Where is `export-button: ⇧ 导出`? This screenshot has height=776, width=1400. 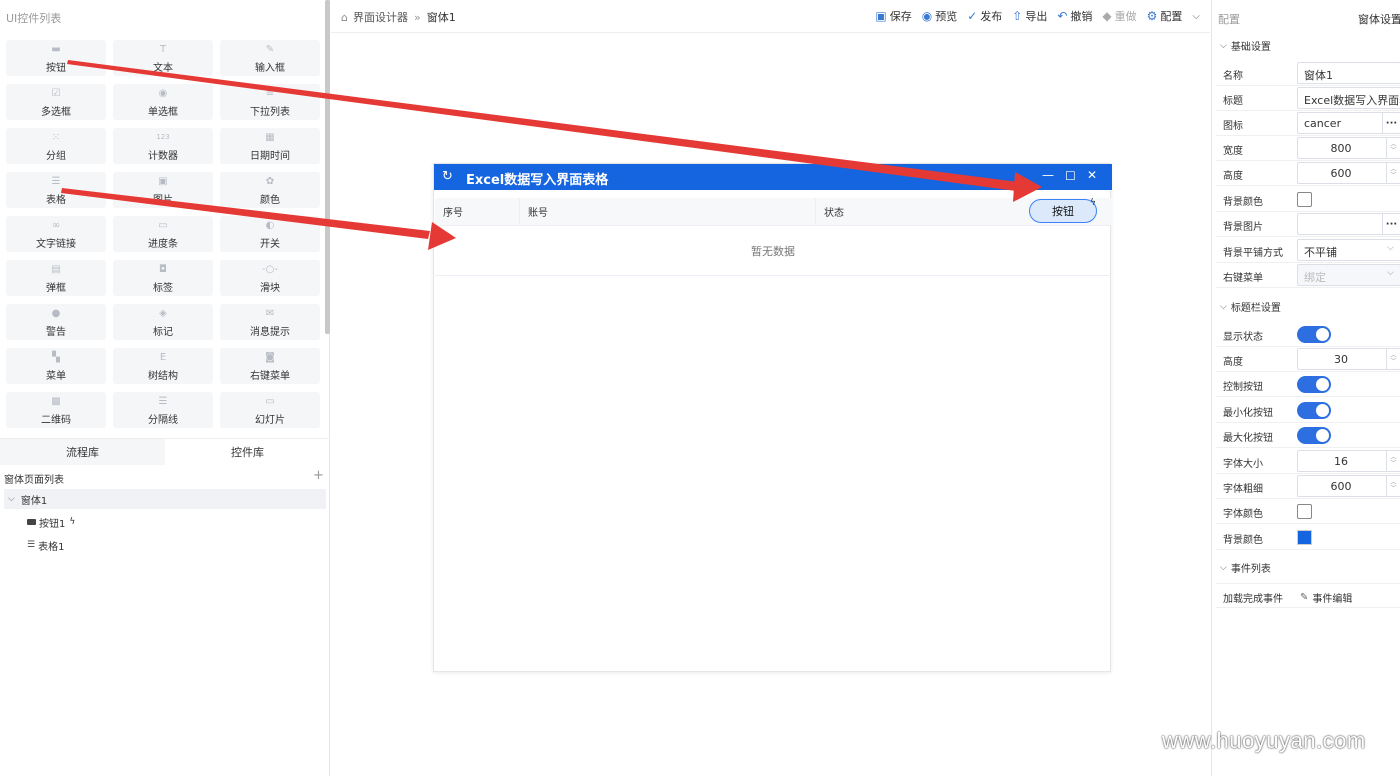 export-button: ⇧ 导出 is located at coordinates (1029, 16).